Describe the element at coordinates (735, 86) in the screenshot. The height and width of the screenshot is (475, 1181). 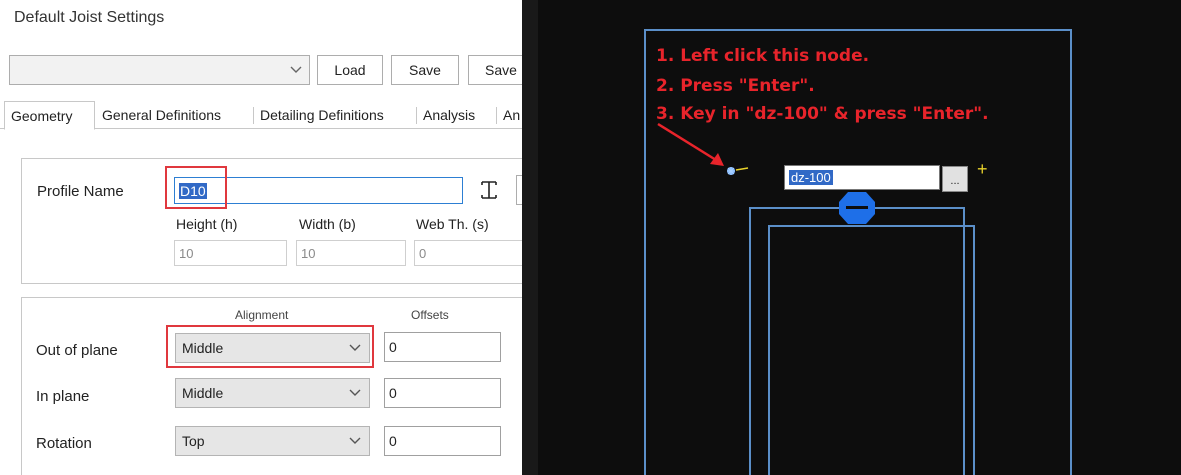
I see `instruction-line-2: 2. Press "Enter".` at that location.